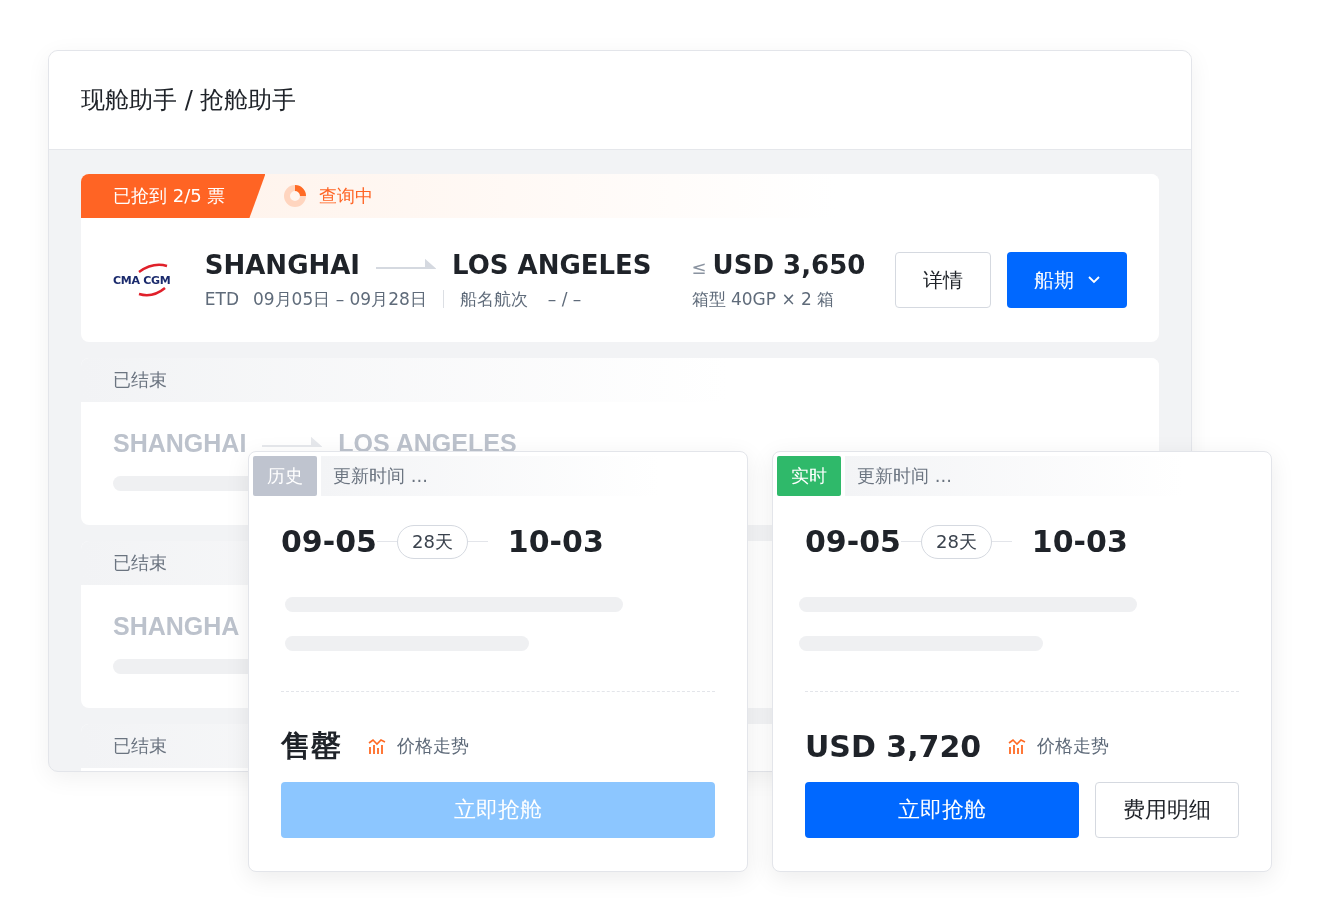  What do you see at coordinates (809, 476) in the screenshot?
I see `source-tag: 实时` at bounding box center [809, 476].